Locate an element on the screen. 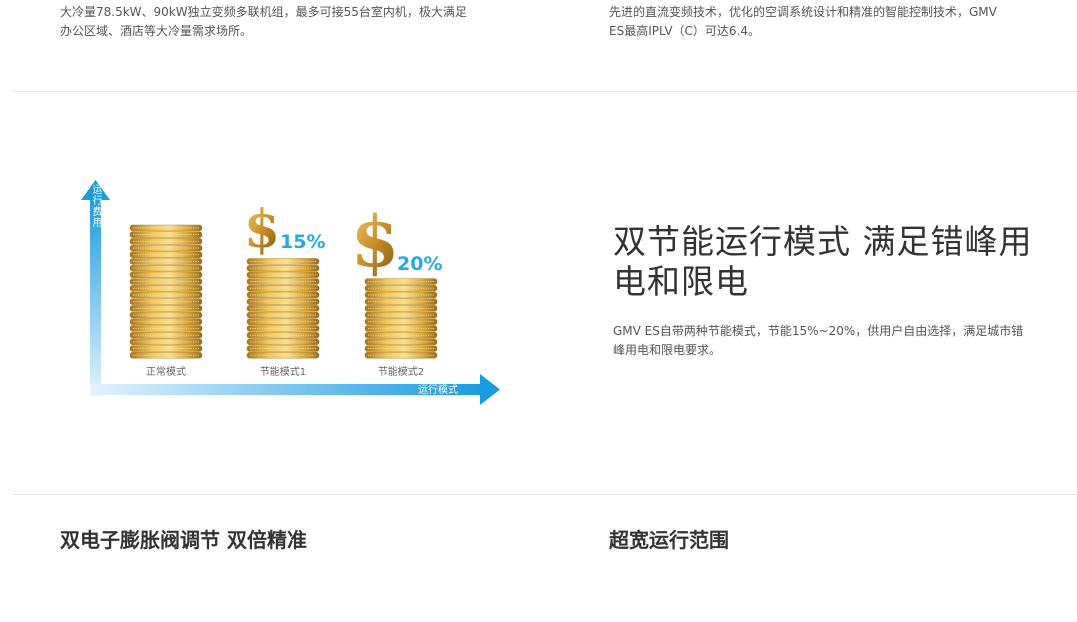  energy-mode-infographic: 运行费用 运行模式 $ 15% $ 20% 正常模式 节能模式1 节能模式2 is located at coordinates (290, 292).